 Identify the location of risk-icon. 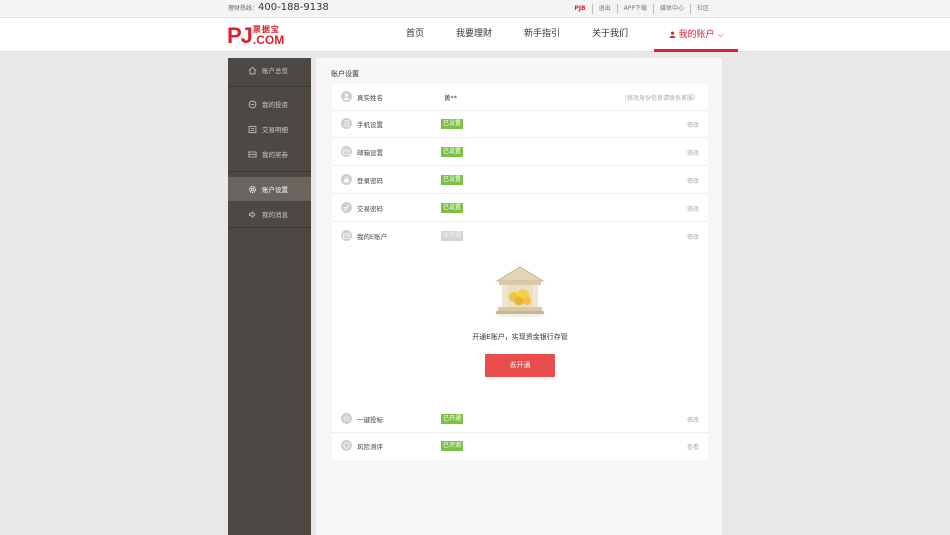
(346, 445).